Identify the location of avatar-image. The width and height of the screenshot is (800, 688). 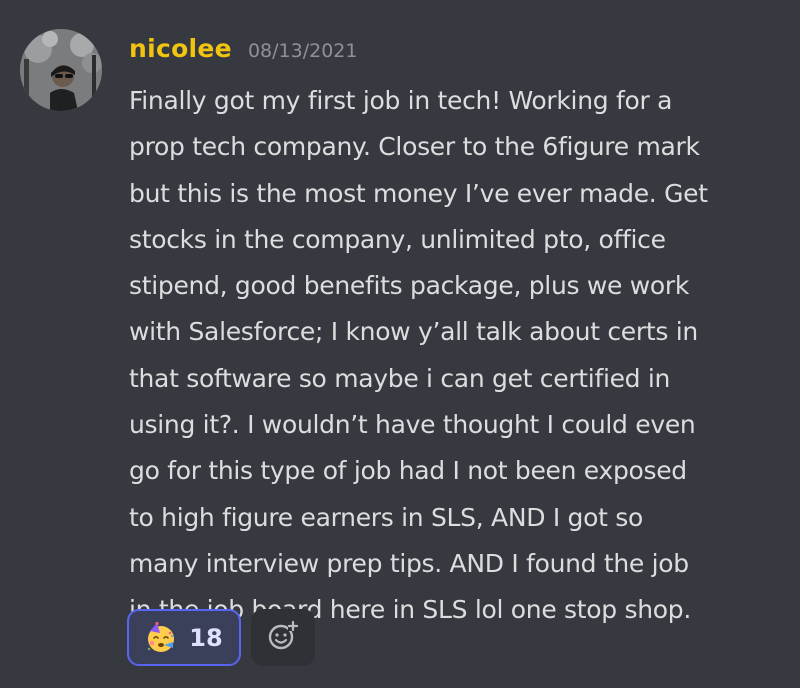
(61, 70).